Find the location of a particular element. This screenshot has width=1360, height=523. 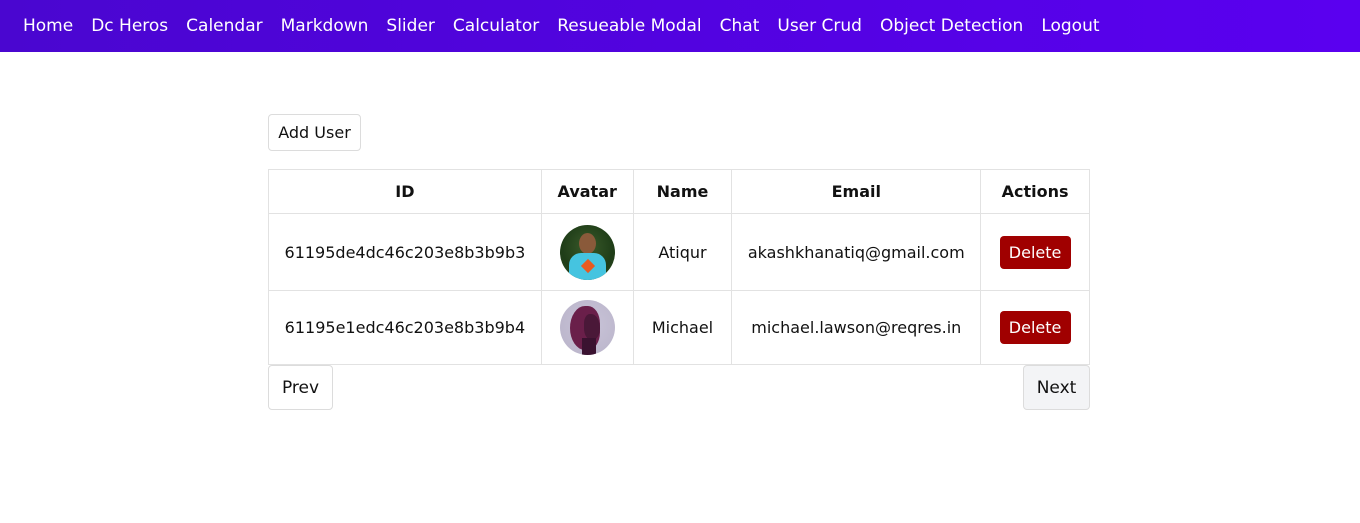

column-header-actions: Actions is located at coordinates (1035, 191).